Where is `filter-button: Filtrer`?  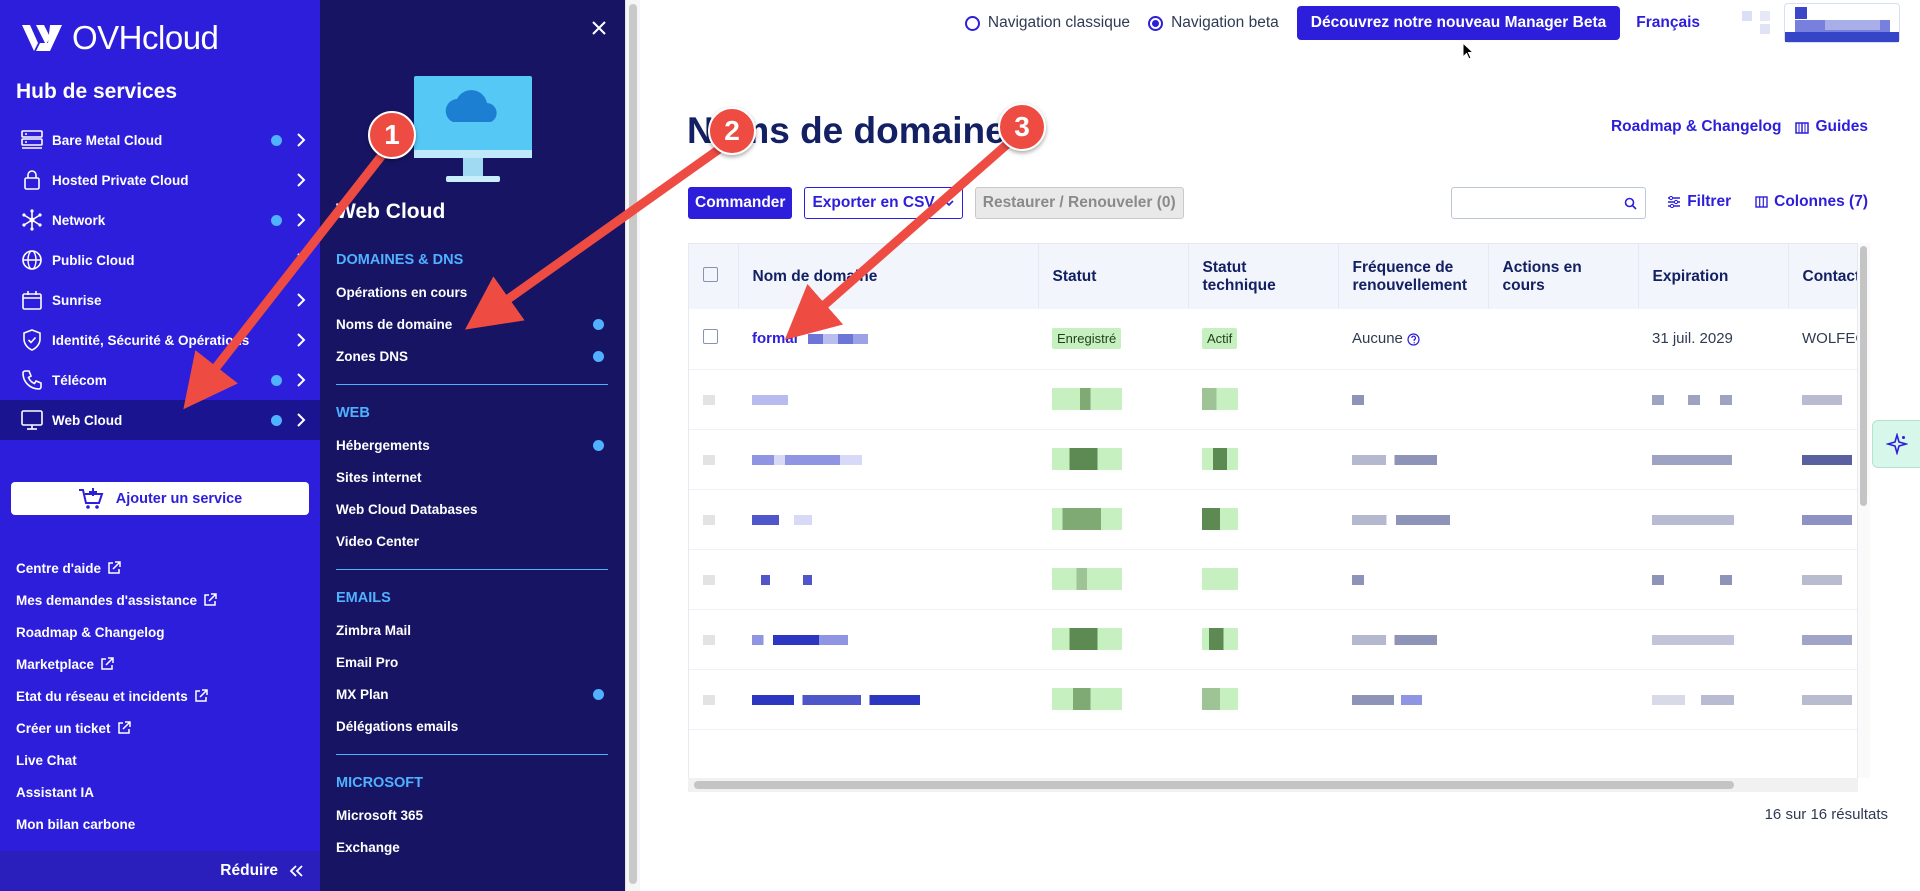
filter-button: Filtrer is located at coordinates (1699, 202).